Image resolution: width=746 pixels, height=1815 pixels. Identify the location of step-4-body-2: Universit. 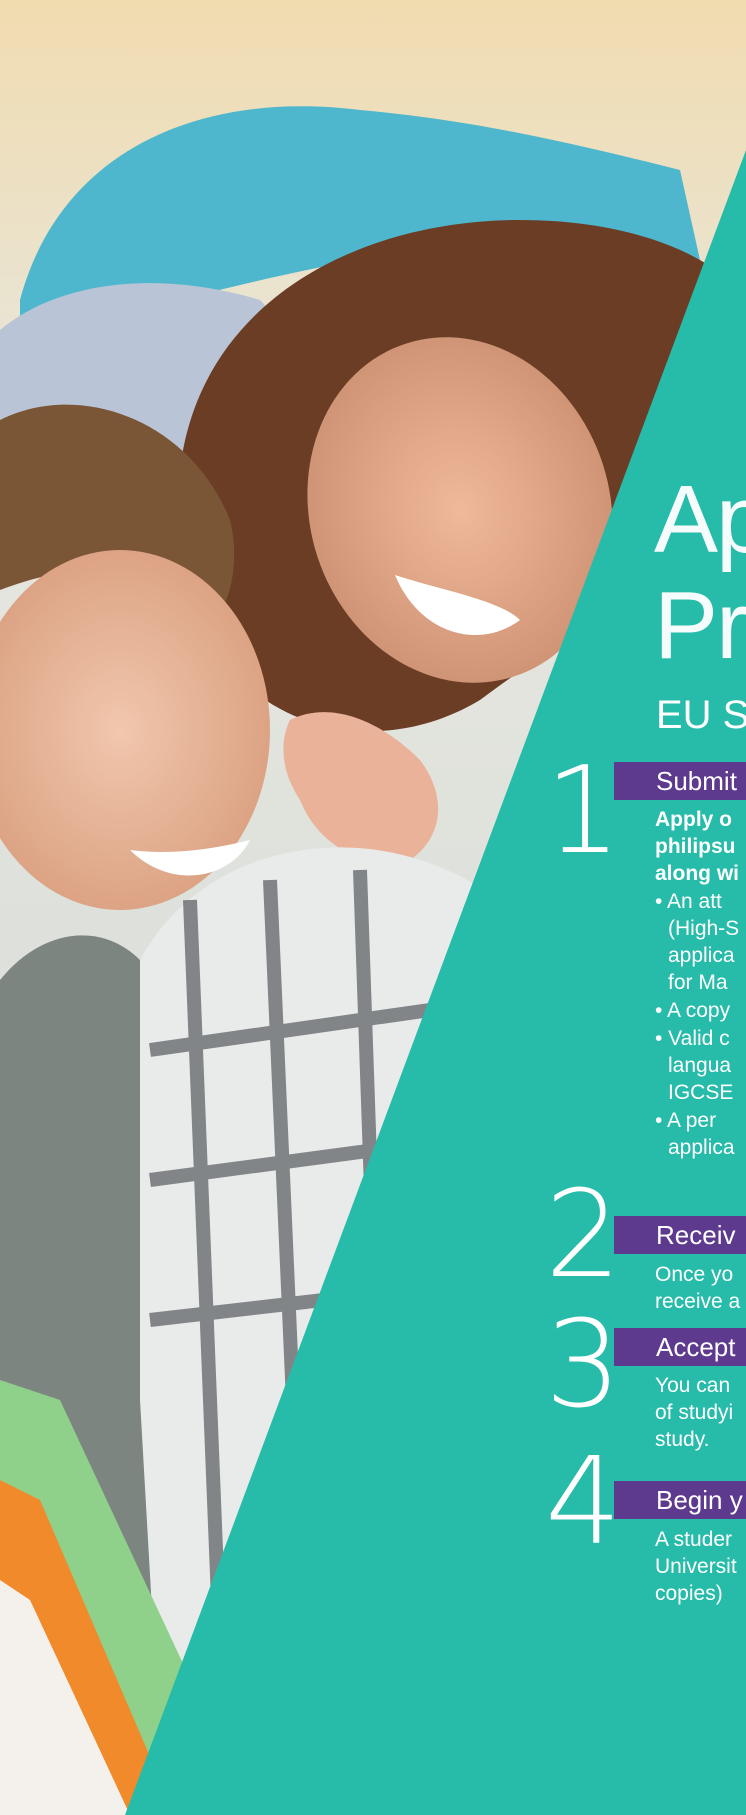
(696, 1566).